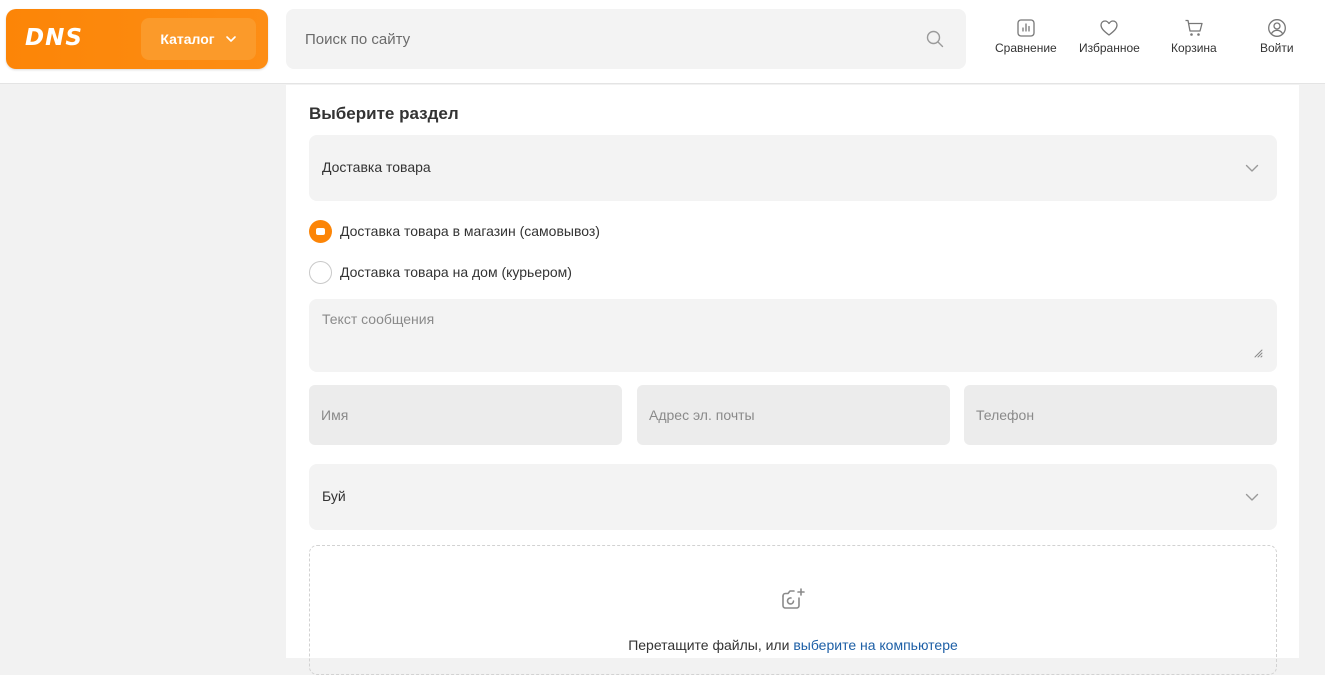 This screenshot has height=675, width=1325. What do you see at coordinates (376, 167) in the screenshot?
I see `section-select-value: Доставка товара` at bounding box center [376, 167].